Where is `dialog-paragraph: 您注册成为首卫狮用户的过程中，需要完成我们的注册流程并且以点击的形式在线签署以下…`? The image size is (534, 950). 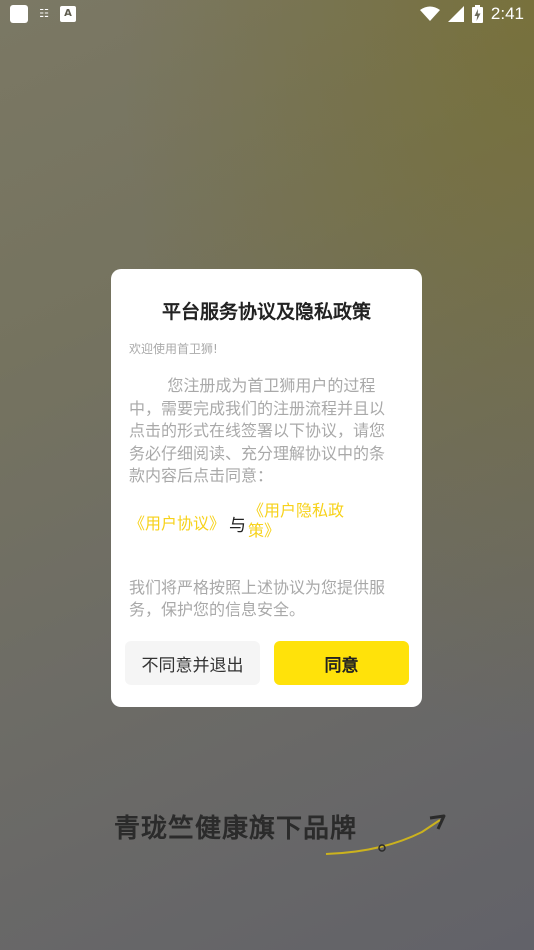
dialog-paragraph: 您注册成为首卫狮用户的过程中，需要完成我们的注册流程并且以点击的形式在线签署以下… is located at coordinates (257, 430).